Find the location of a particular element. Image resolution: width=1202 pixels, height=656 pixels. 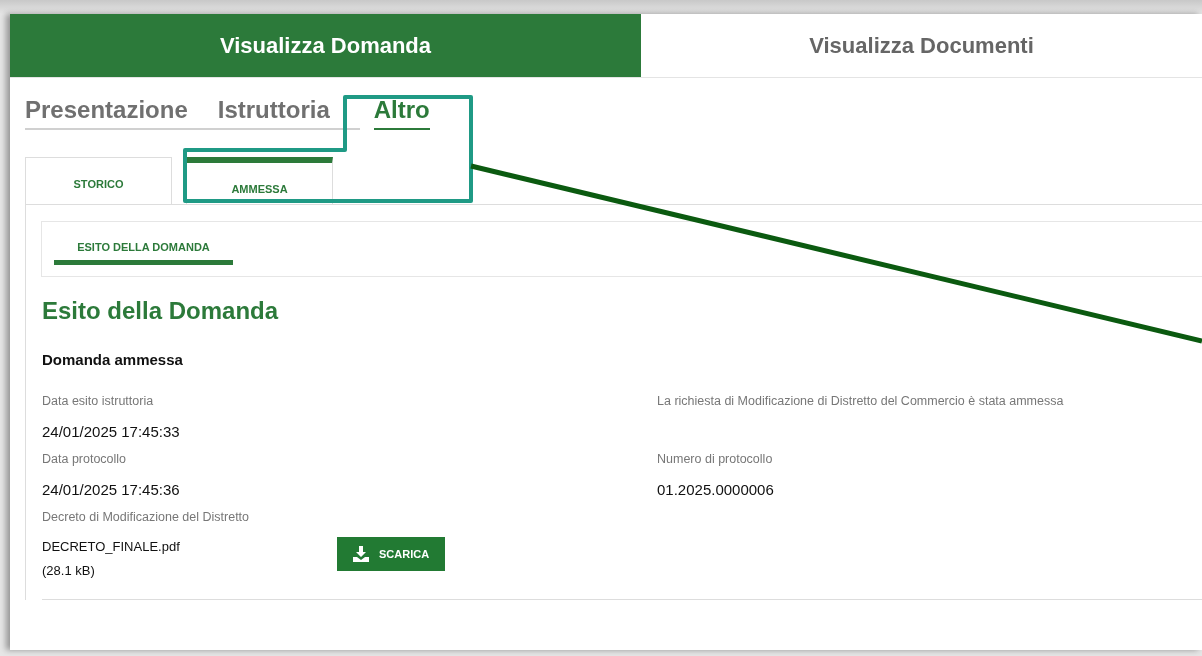

status-text: Domanda ammessa is located at coordinates (113, 359).